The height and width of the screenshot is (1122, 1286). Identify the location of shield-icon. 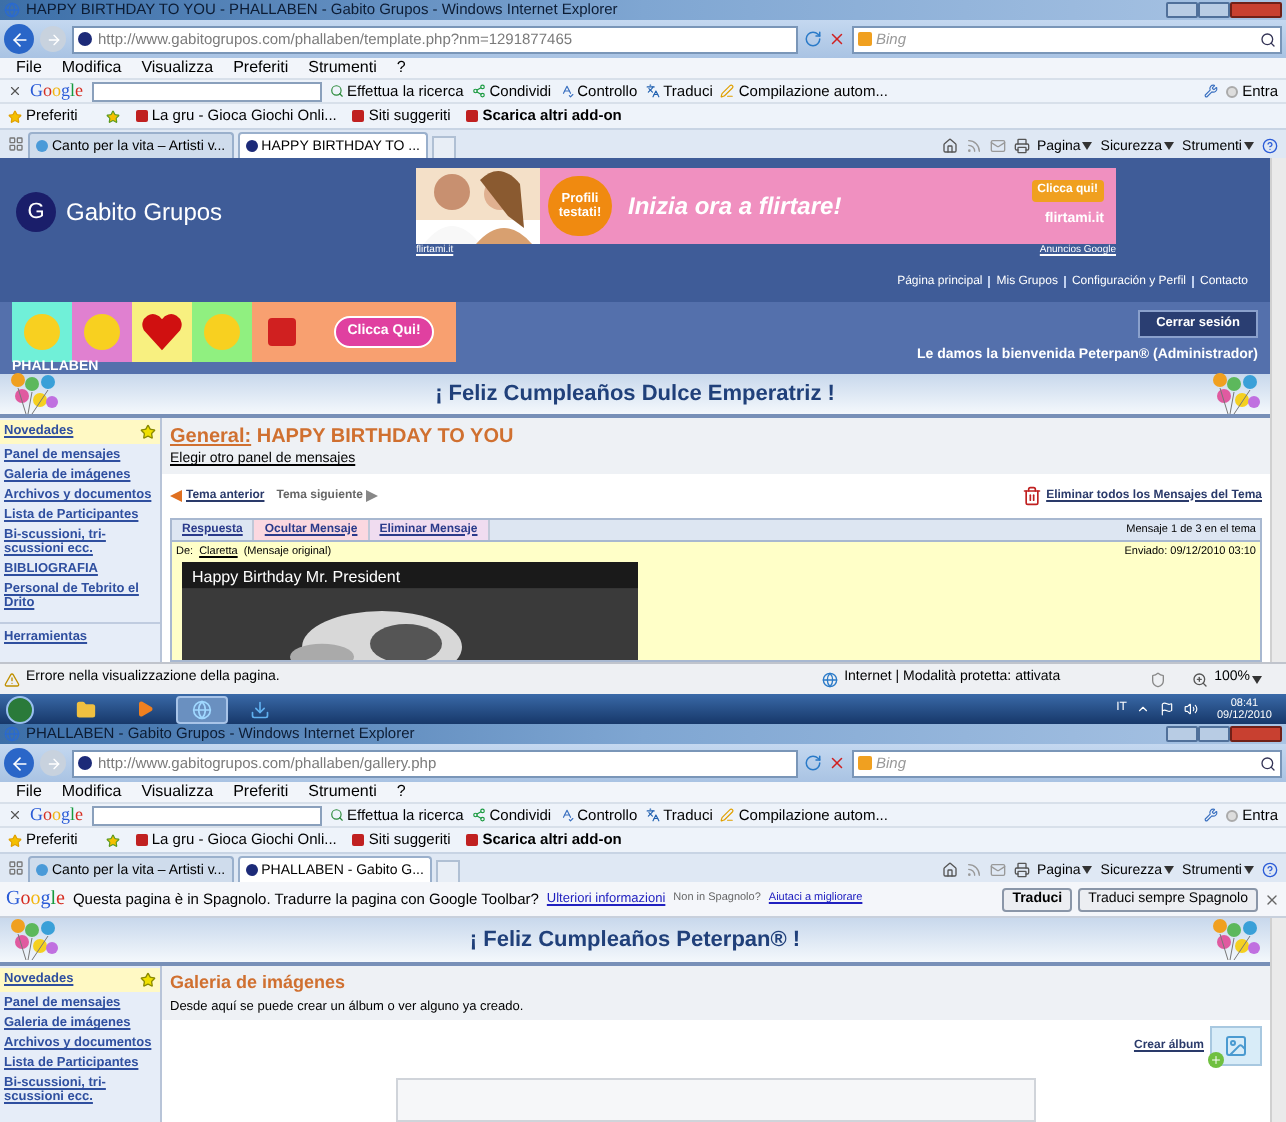
(1158, 679).